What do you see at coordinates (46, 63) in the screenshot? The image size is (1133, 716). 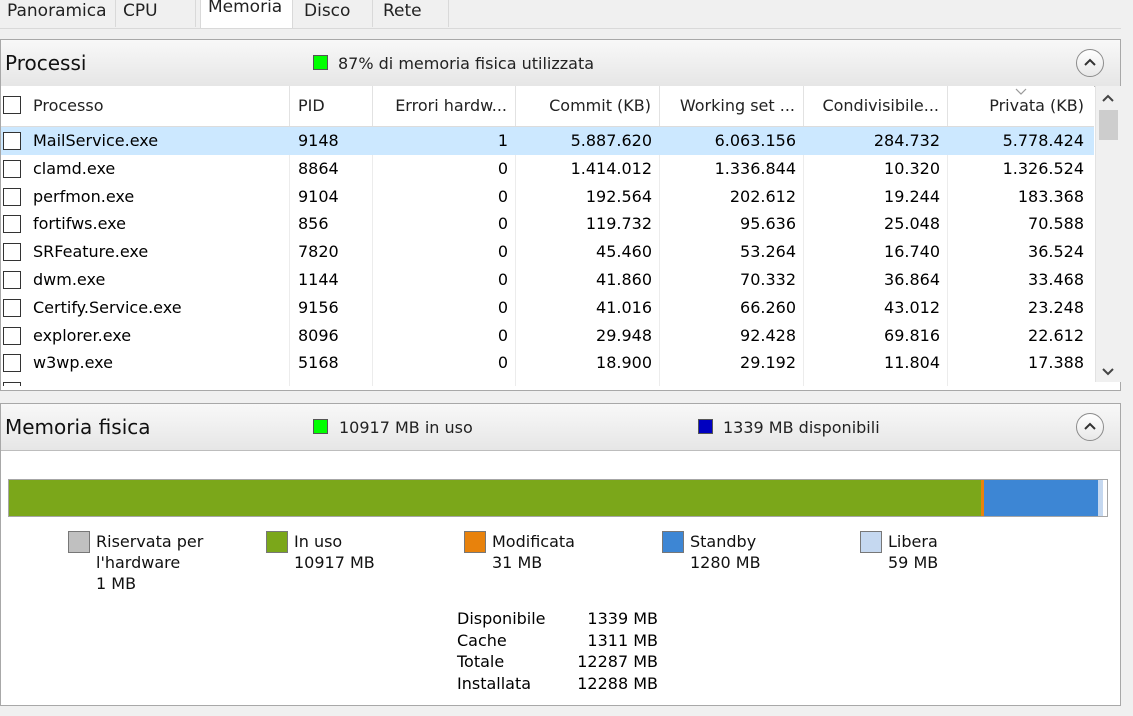 I see `processes-title: Processi` at bounding box center [46, 63].